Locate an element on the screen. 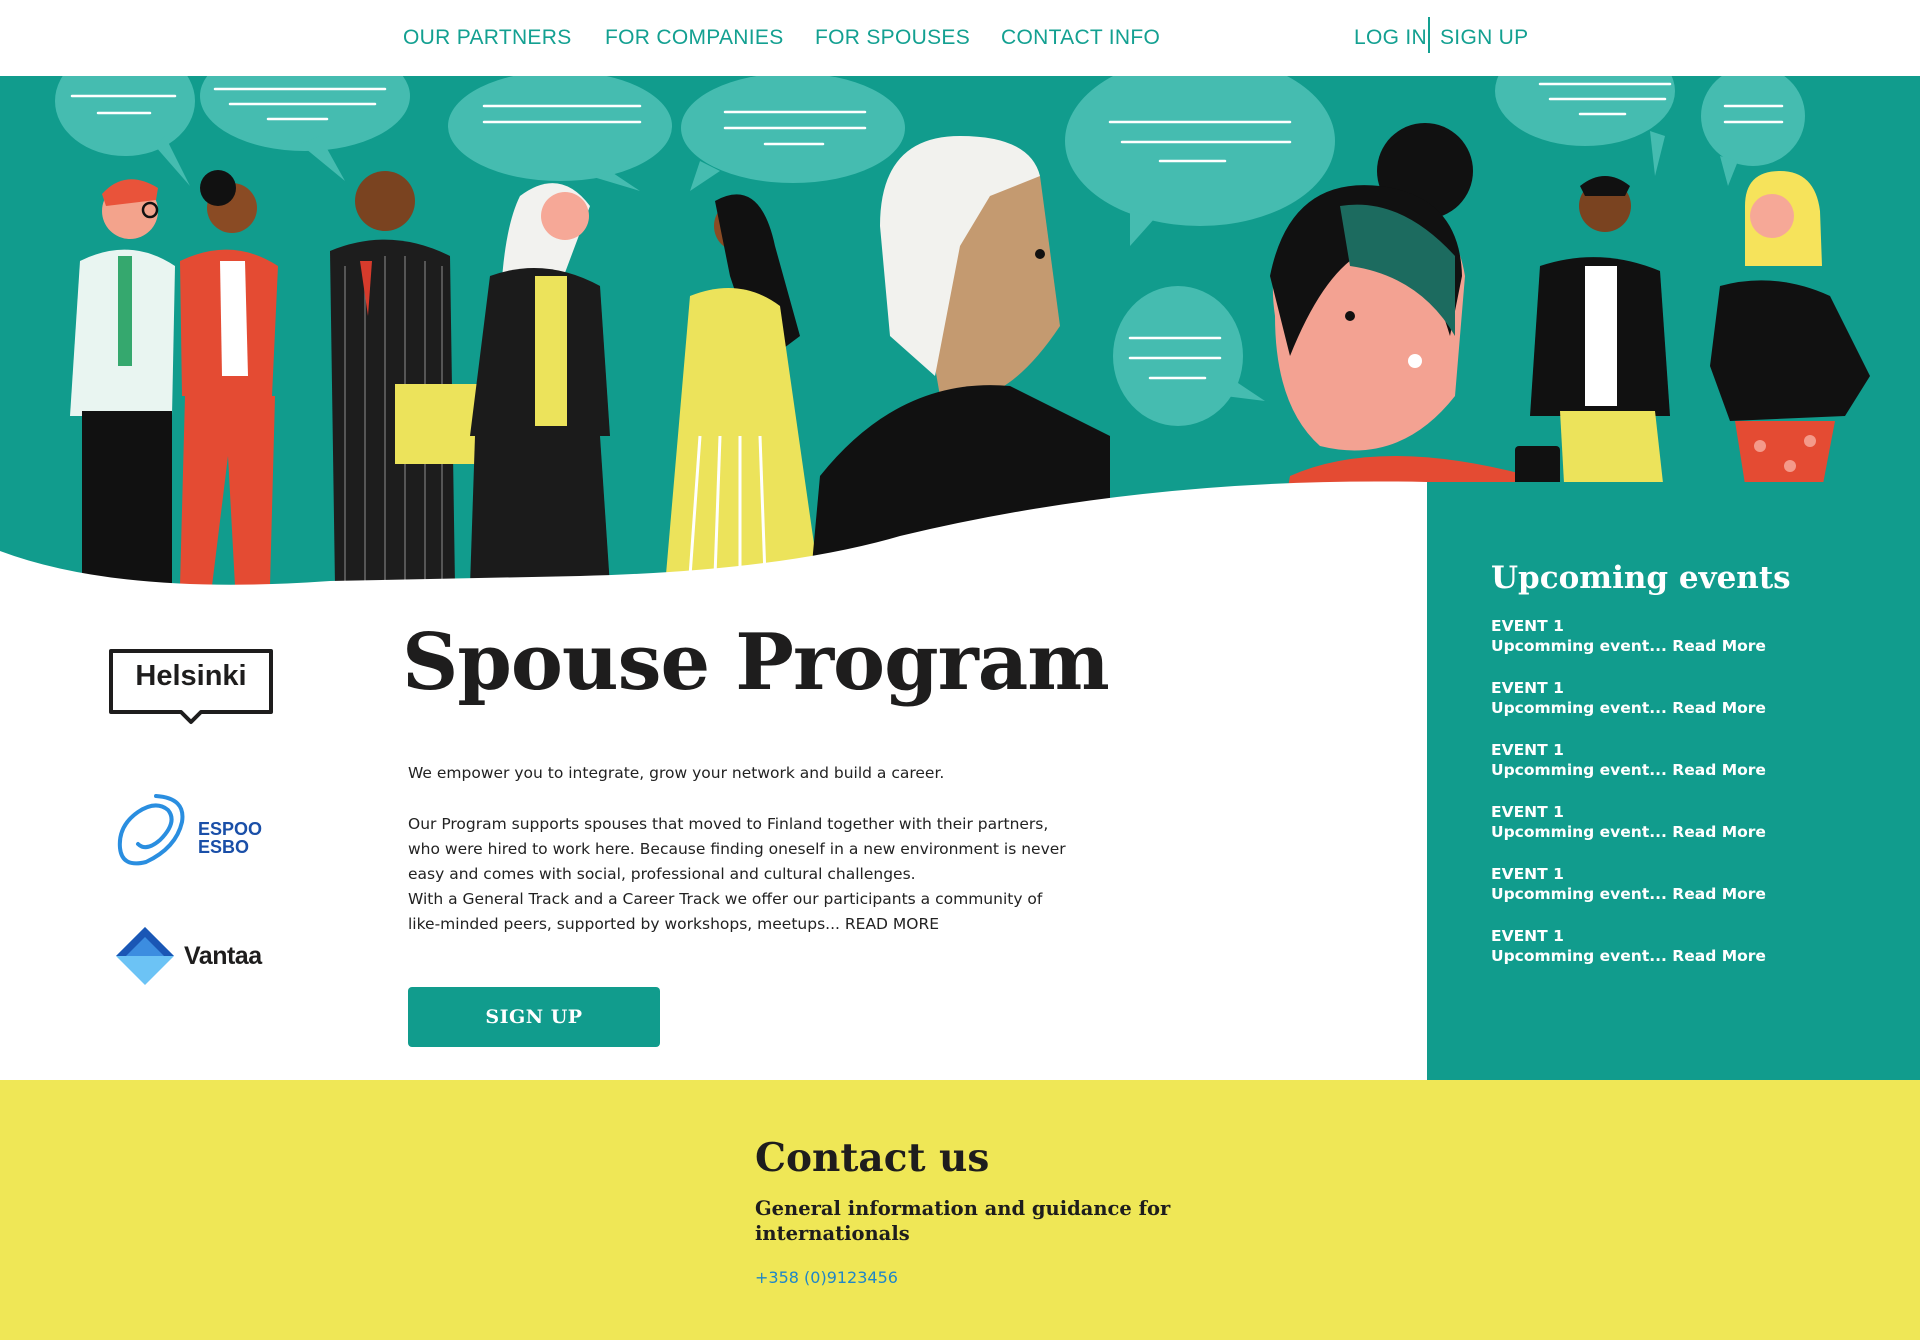  nav-contact-info: CONTACT INFO is located at coordinates (1080, 38).